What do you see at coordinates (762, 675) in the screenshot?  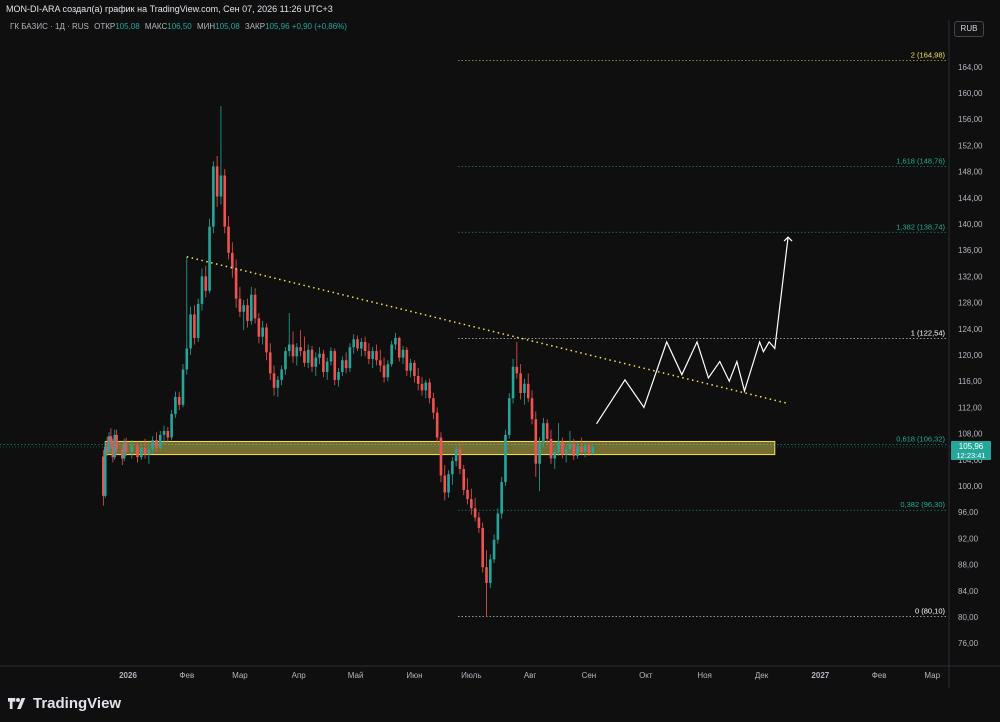 I see `x-tick-label: Дек` at bounding box center [762, 675].